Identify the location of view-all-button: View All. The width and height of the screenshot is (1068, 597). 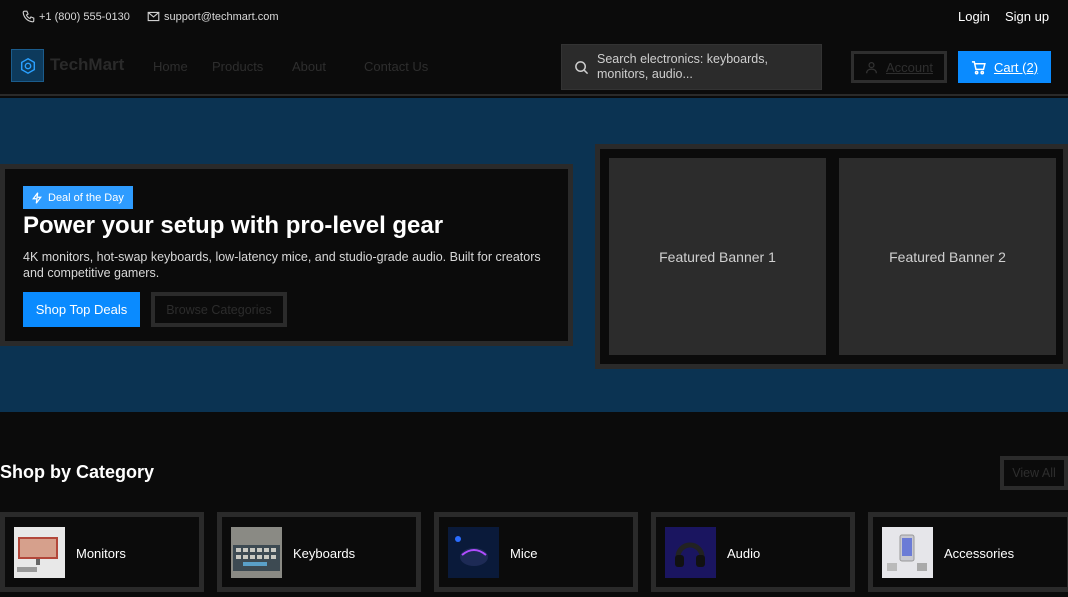
(1034, 473).